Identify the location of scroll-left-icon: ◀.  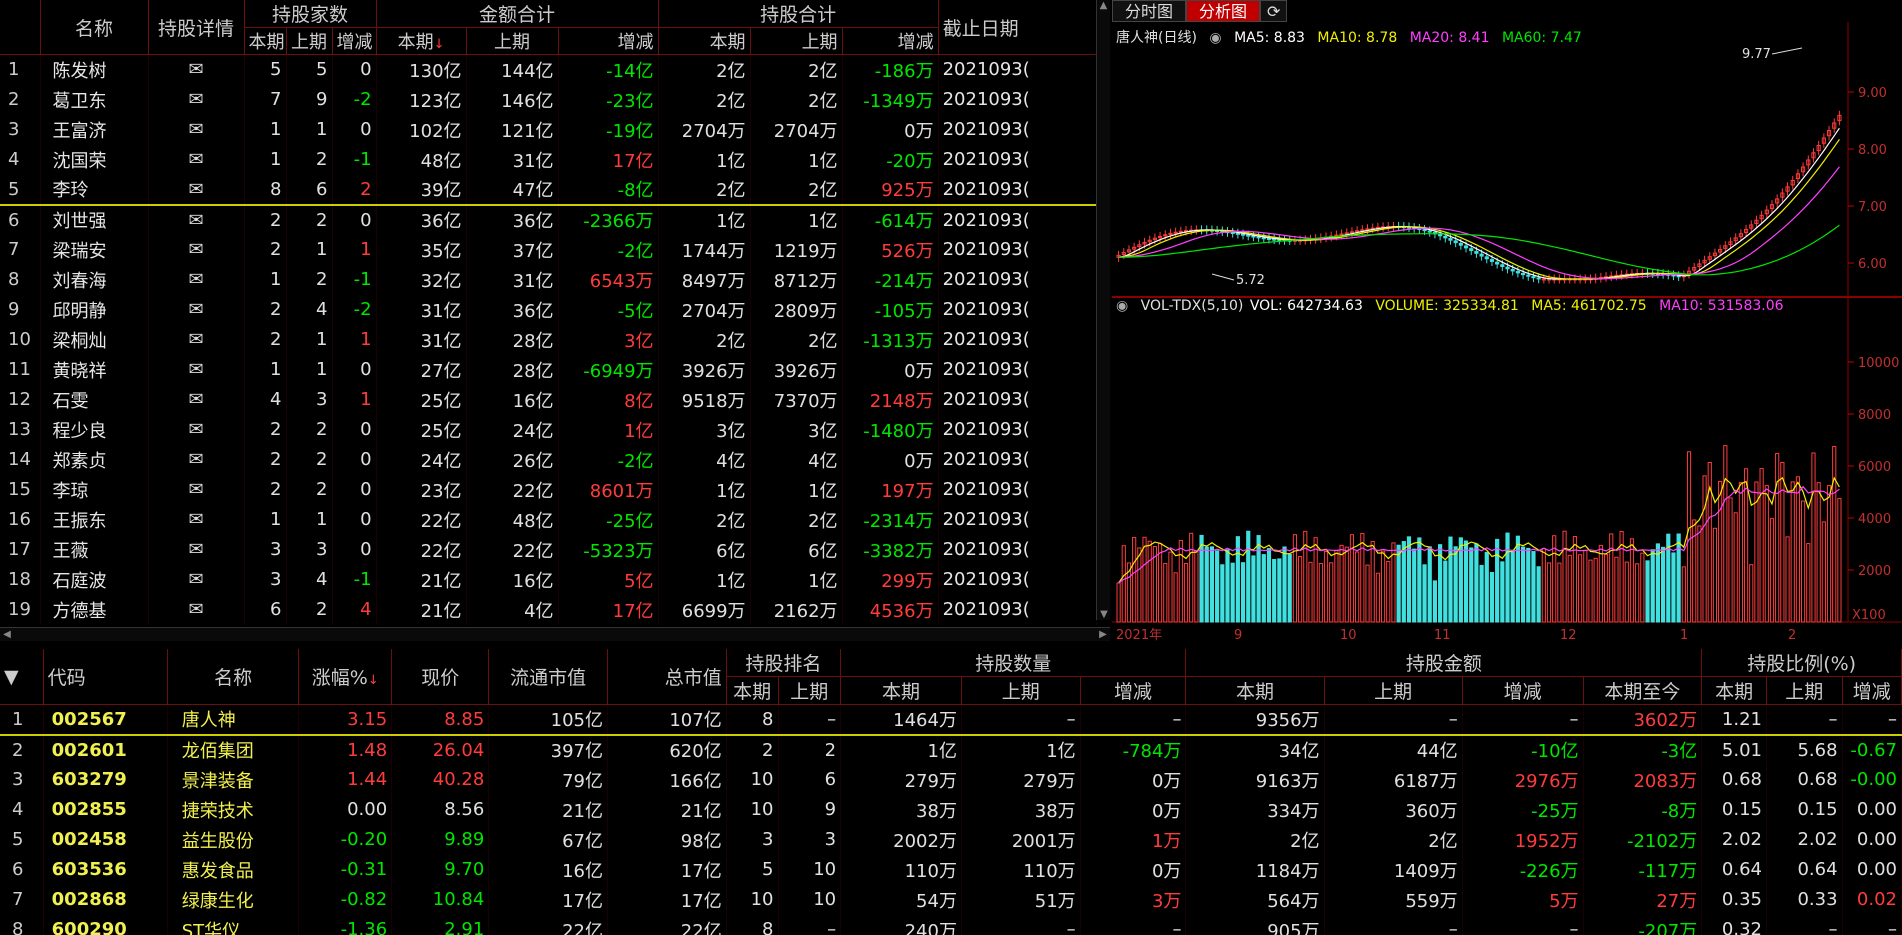
(7, 635).